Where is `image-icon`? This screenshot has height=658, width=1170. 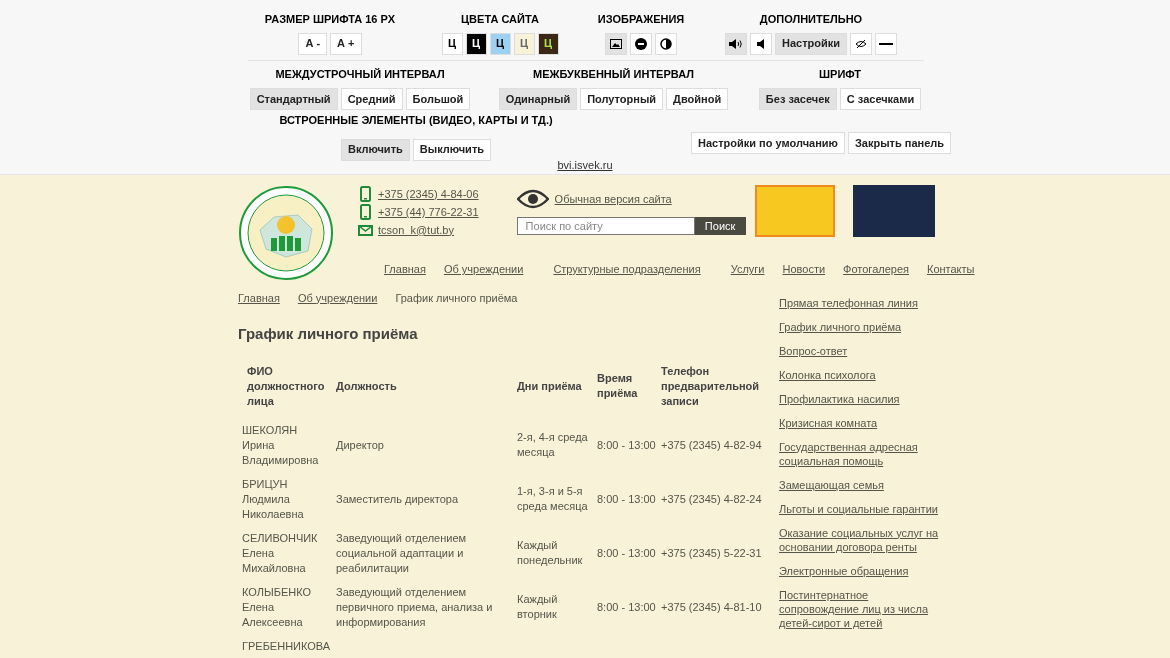
image-icon is located at coordinates (616, 43).